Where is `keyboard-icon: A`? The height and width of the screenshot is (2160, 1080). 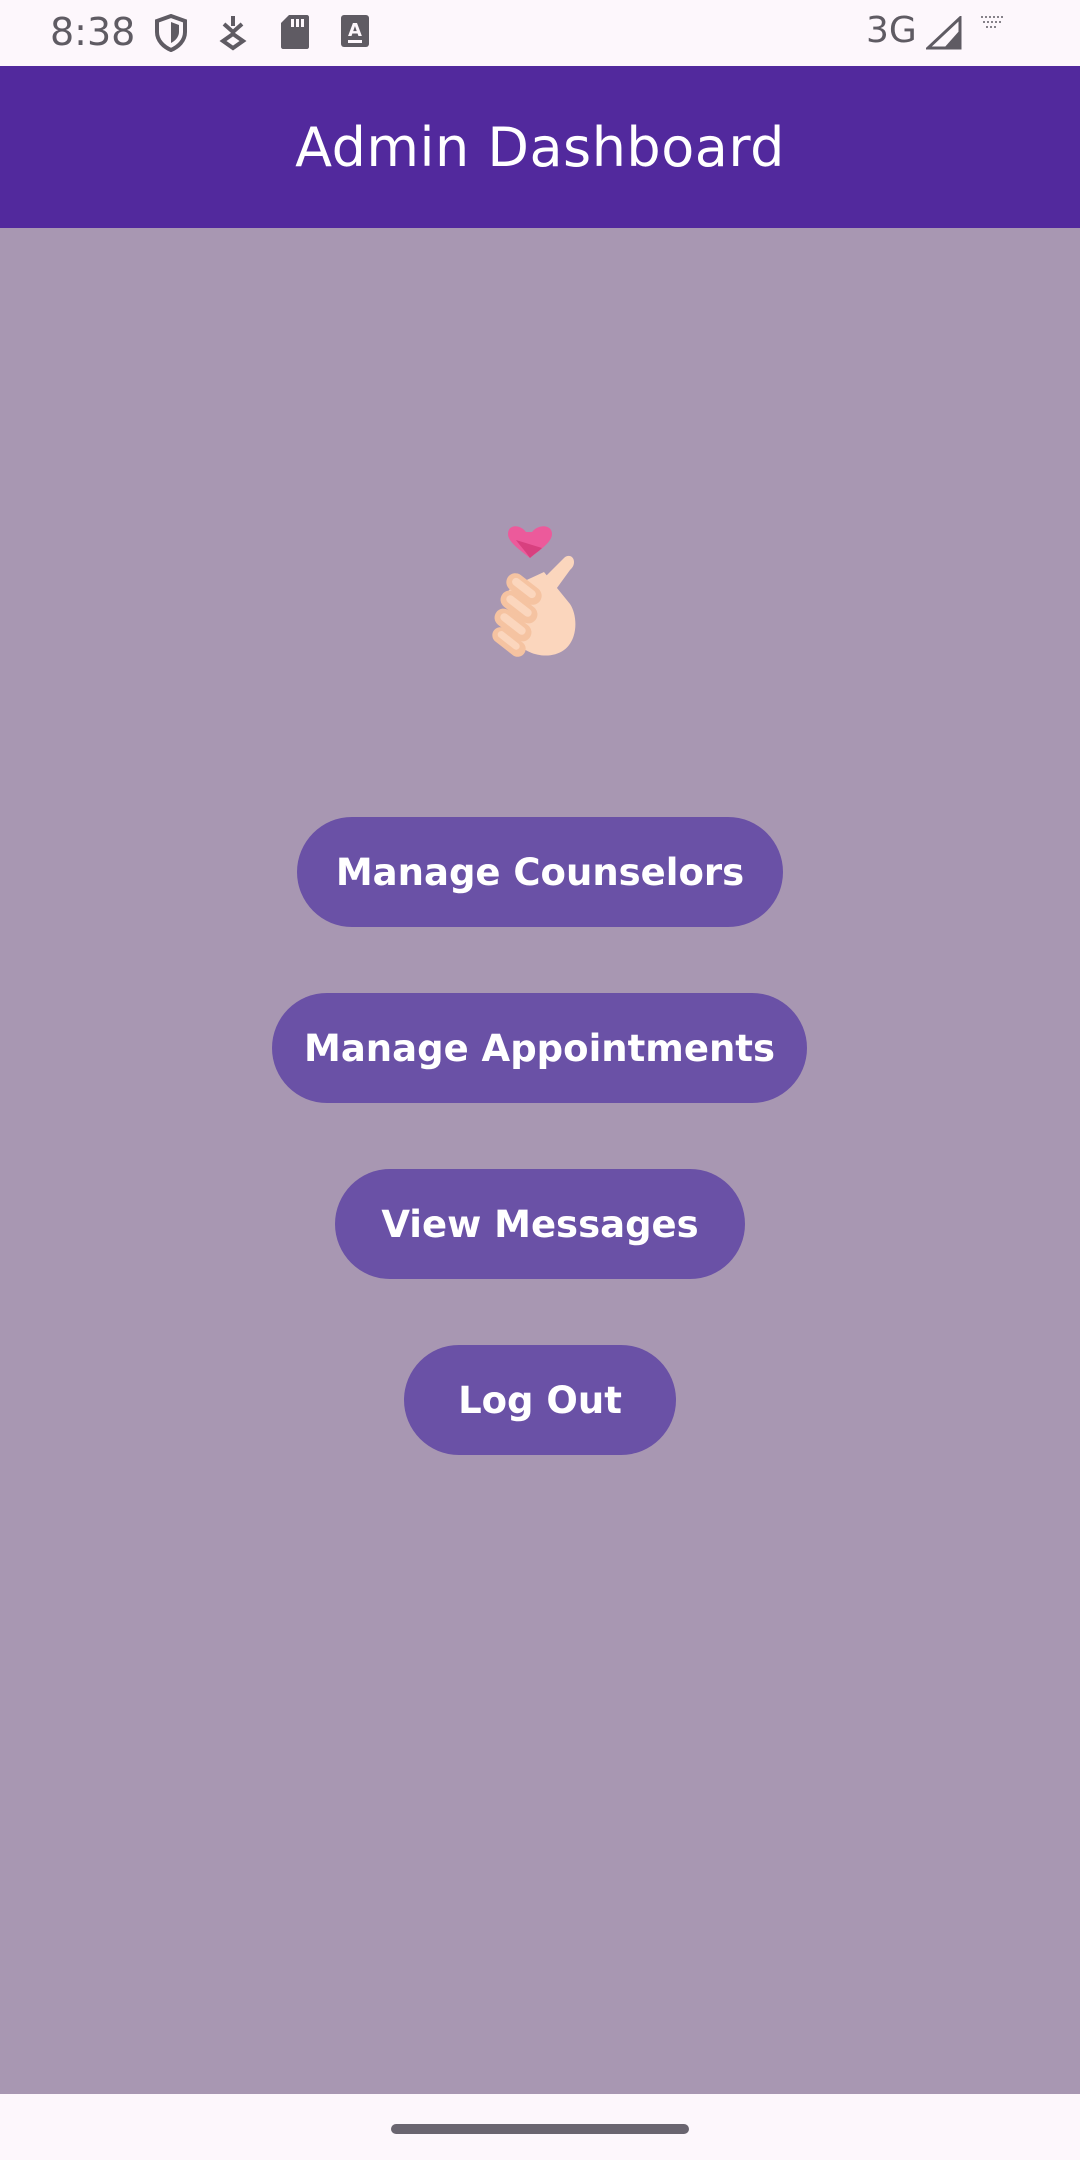
keyboard-icon: A is located at coordinates (355, 33).